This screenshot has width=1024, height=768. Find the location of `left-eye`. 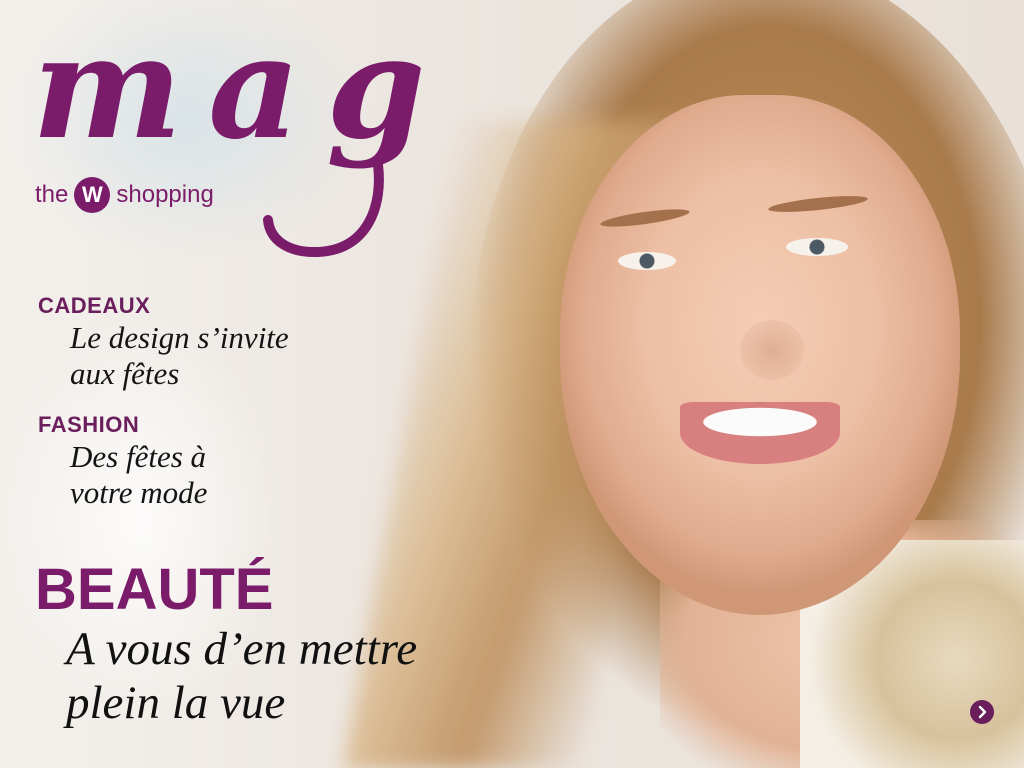

left-eye is located at coordinates (647, 261).